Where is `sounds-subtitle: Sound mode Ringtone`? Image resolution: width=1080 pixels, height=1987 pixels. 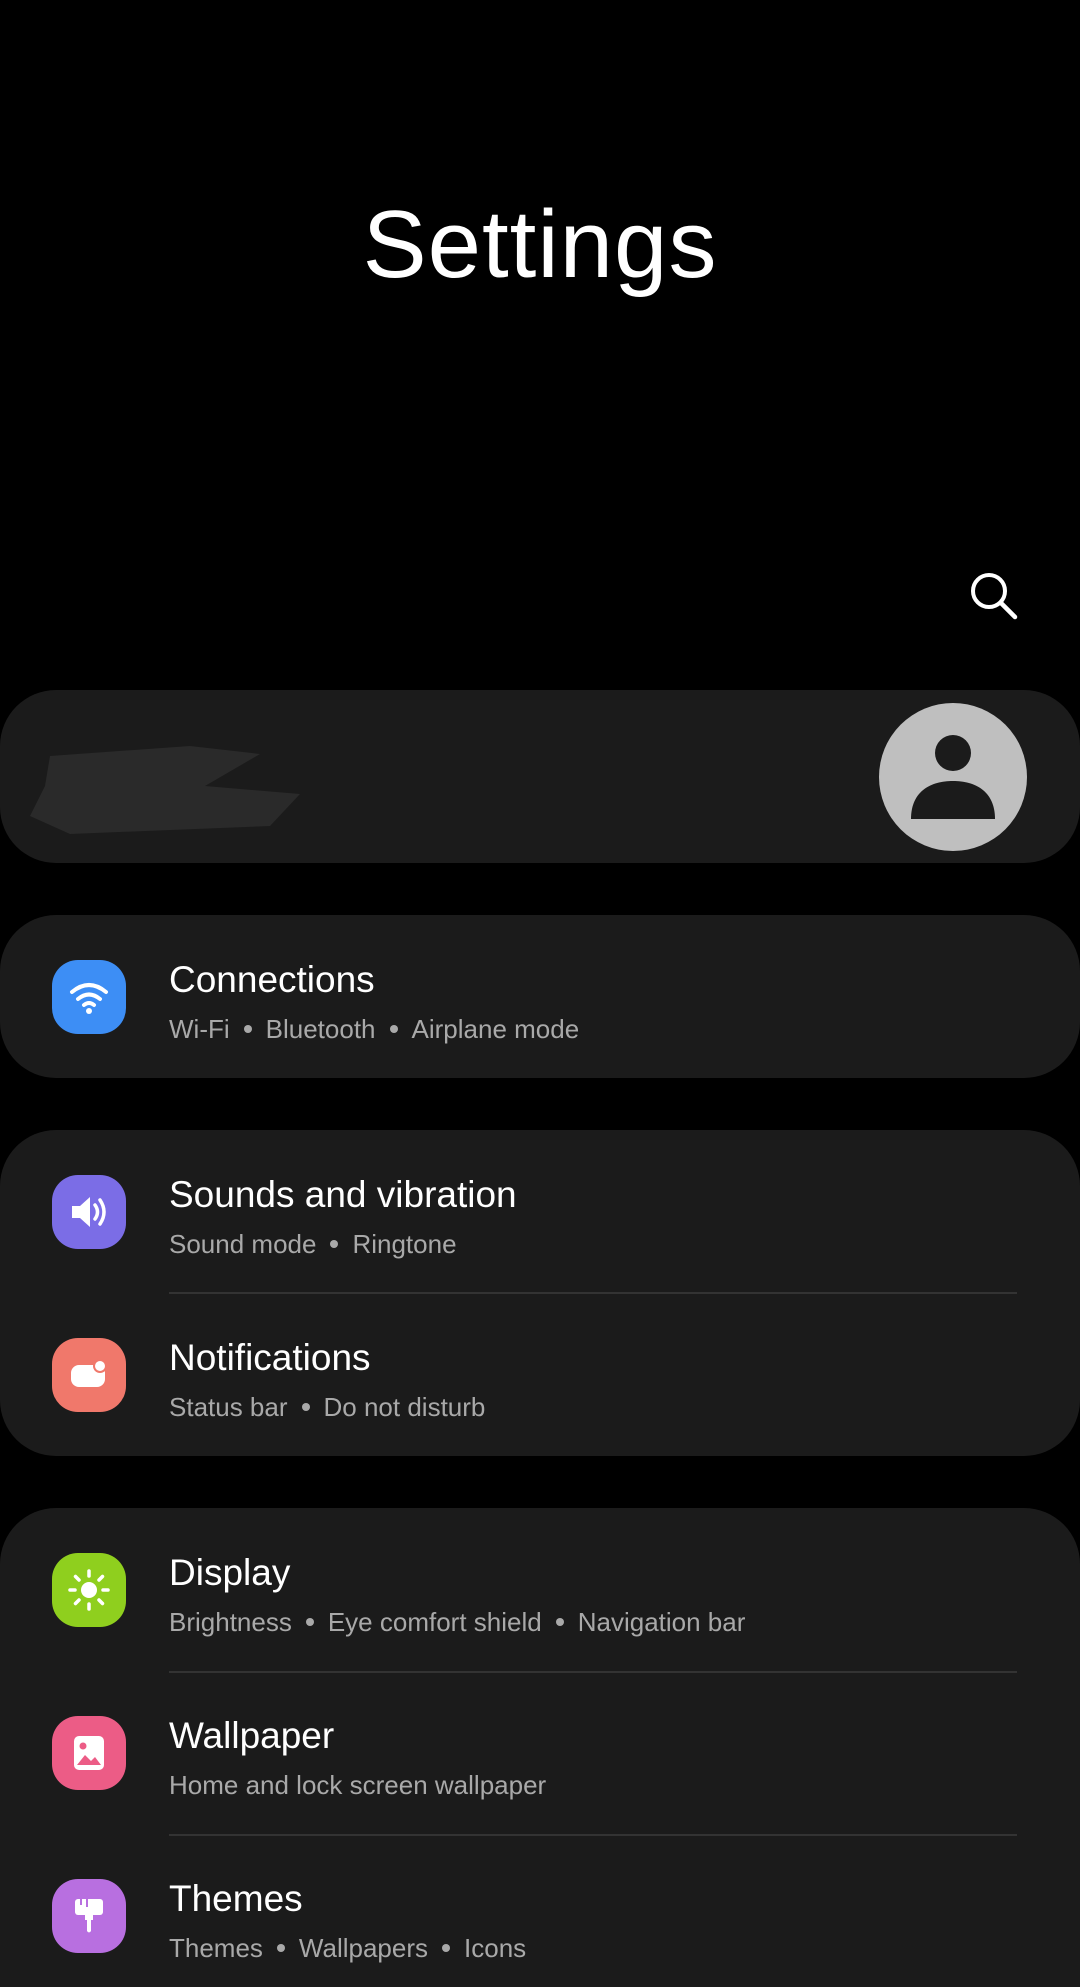 sounds-subtitle: Sound mode Ringtone is located at coordinates (313, 1244).